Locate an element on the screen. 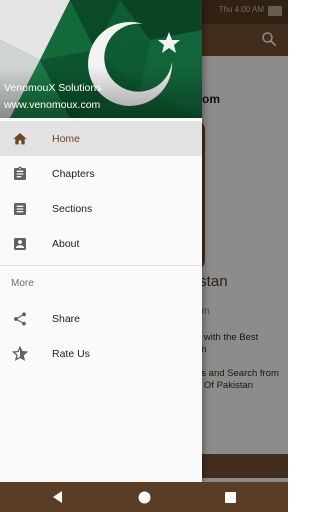 The height and width of the screenshot is (512, 320). drawer-item-about: About is located at coordinates (101, 243).